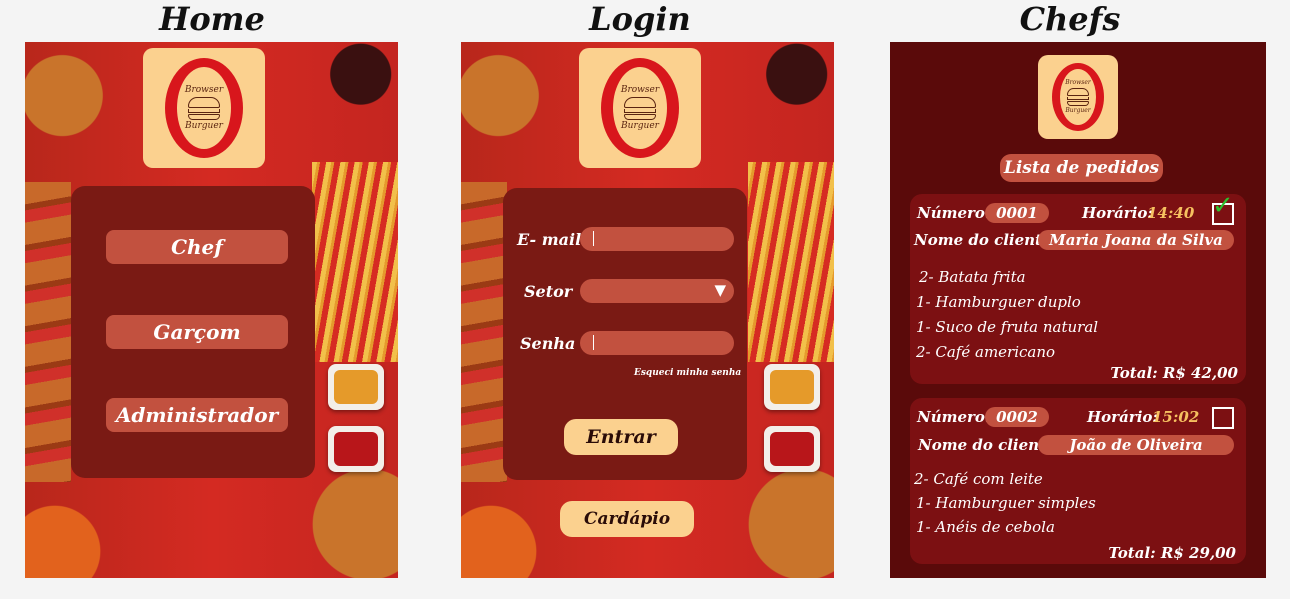 The width and height of the screenshot is (1290, 599). I want to click on email-field, so click(657, 239).